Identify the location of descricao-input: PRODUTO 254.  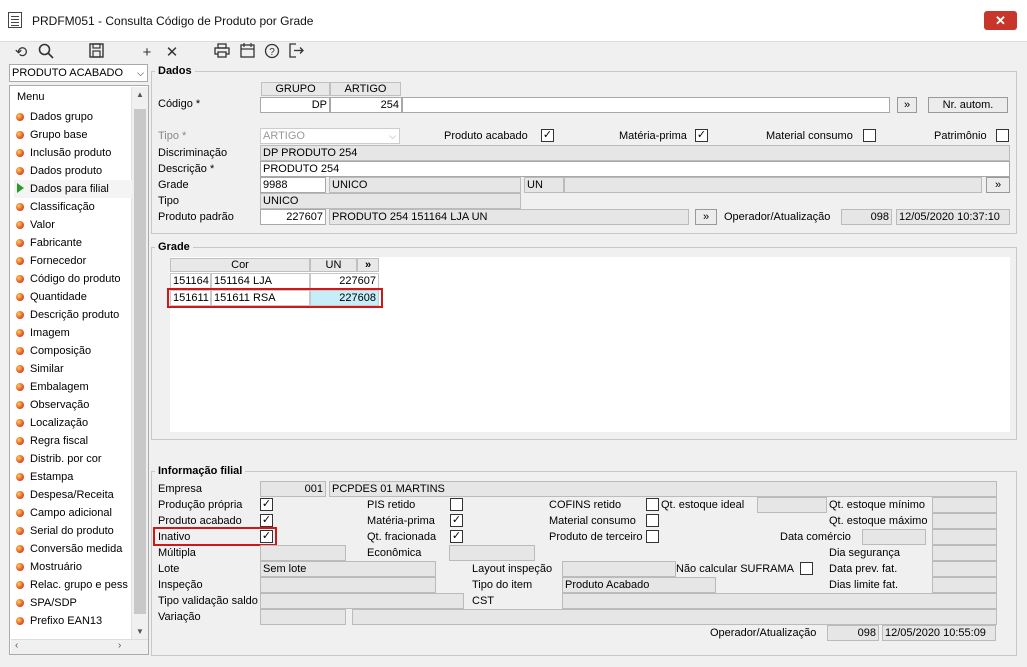
(635, 169).